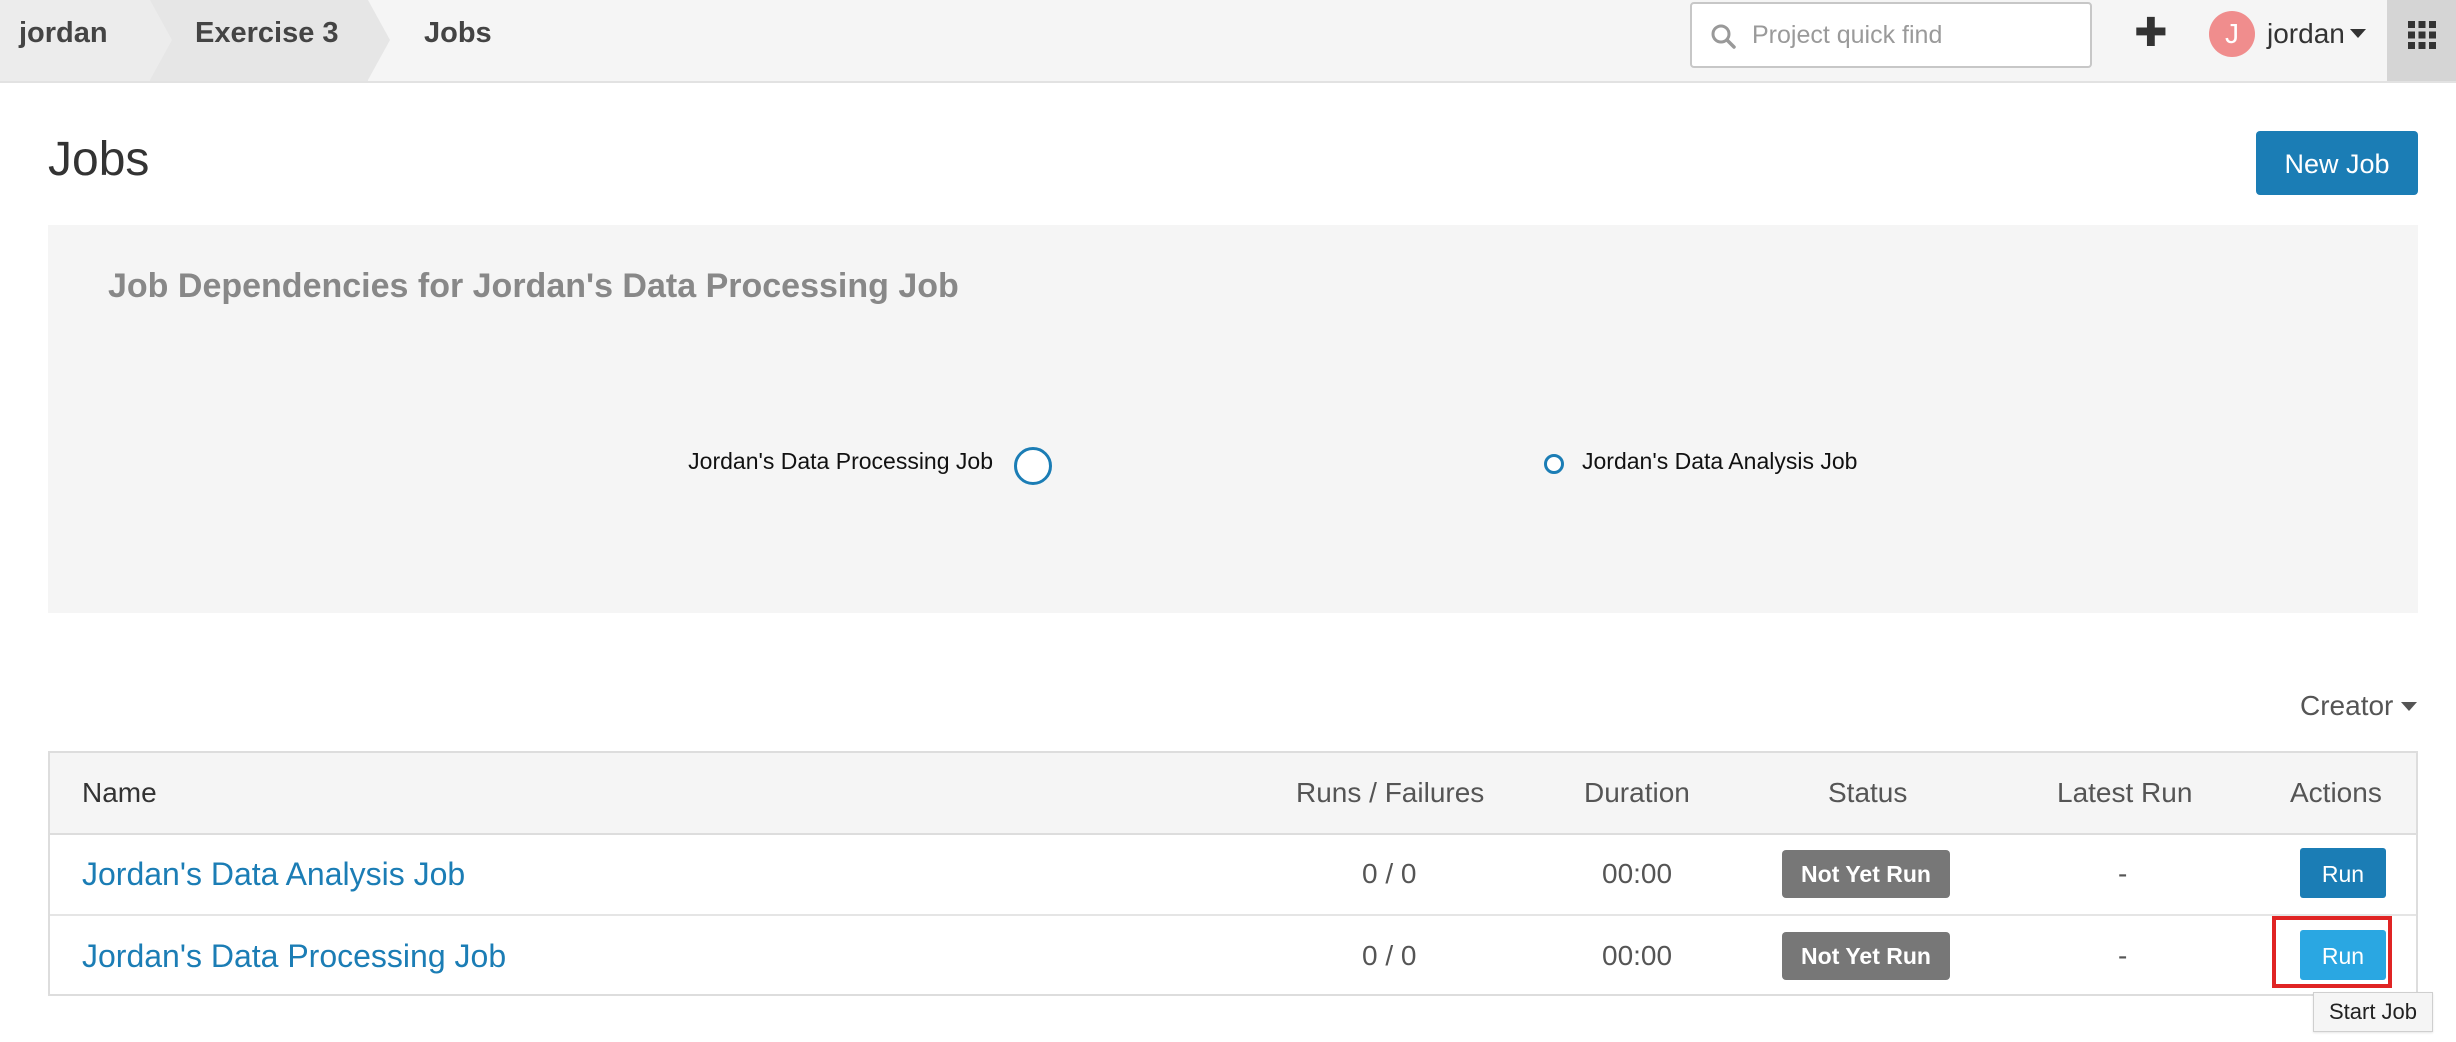 The width and height of the screenshot is (2456, 1042). What do you see at coordinates (1390, 793) in the screenshot?
I see `column-header-runs-failures: Runs / Failures` at bounding box center [1390, 793].